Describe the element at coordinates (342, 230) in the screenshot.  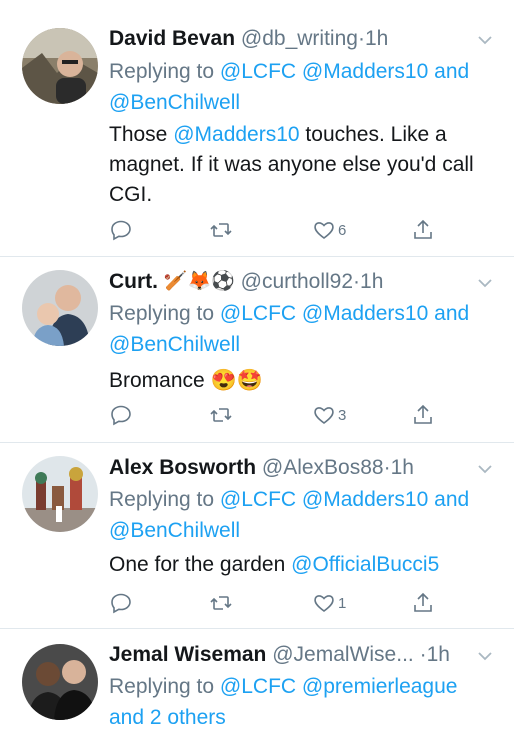
I see `like-count: 6` at that location.